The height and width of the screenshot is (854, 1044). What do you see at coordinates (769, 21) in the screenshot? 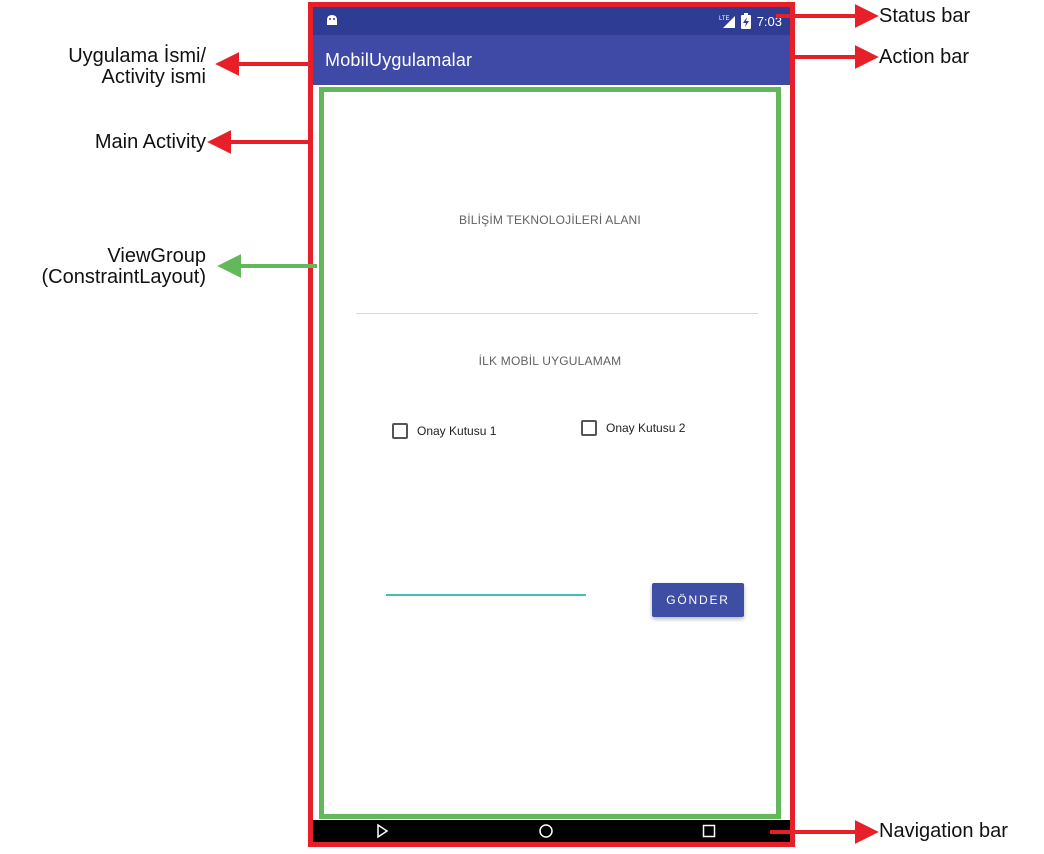
I see `status-time: 7:03` at bounding box center [769, 21].